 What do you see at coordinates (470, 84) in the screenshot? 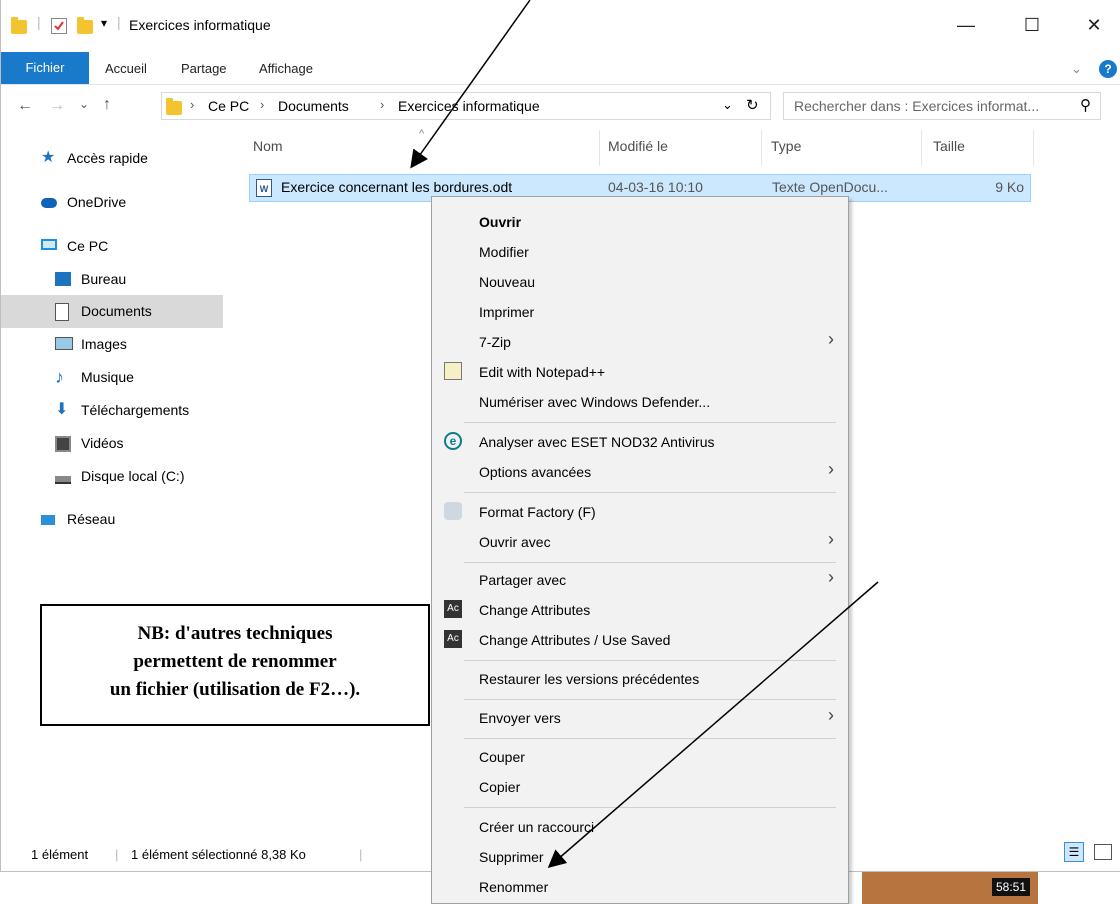
I see `arrow-to-file` at bounding box center [470, 84].